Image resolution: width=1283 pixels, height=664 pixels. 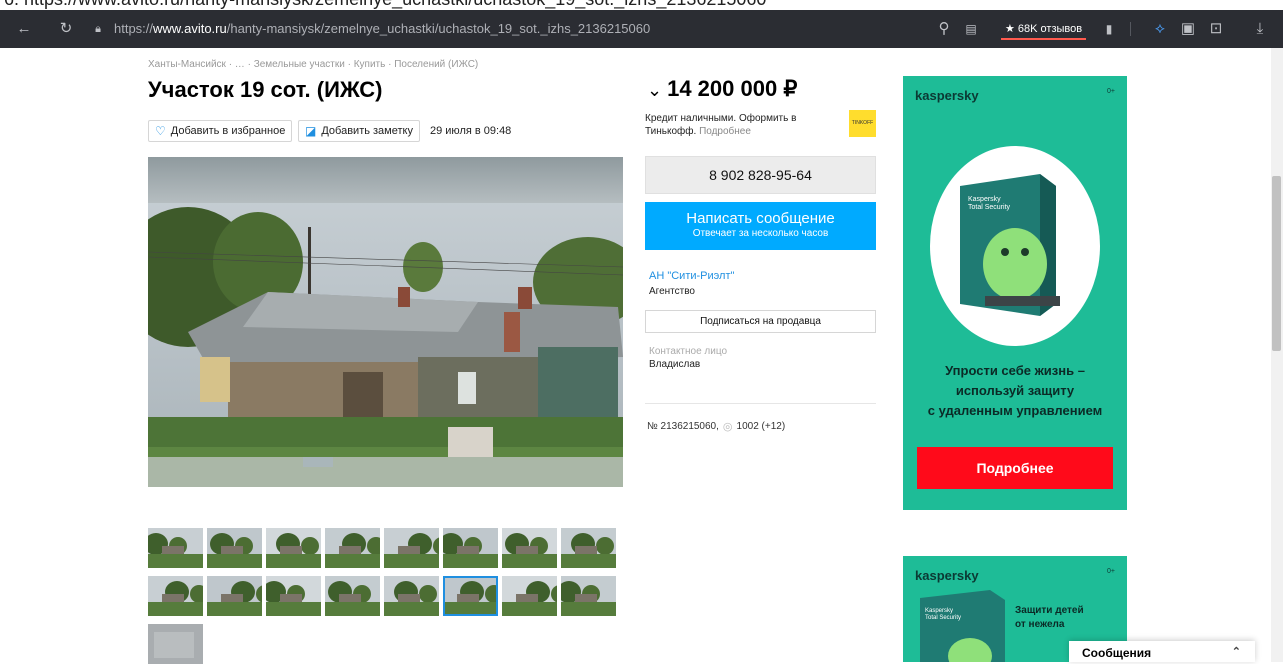 I want to click on ad-slogan-line-3: с удаленным управлением, so click(x=1015, y=410).